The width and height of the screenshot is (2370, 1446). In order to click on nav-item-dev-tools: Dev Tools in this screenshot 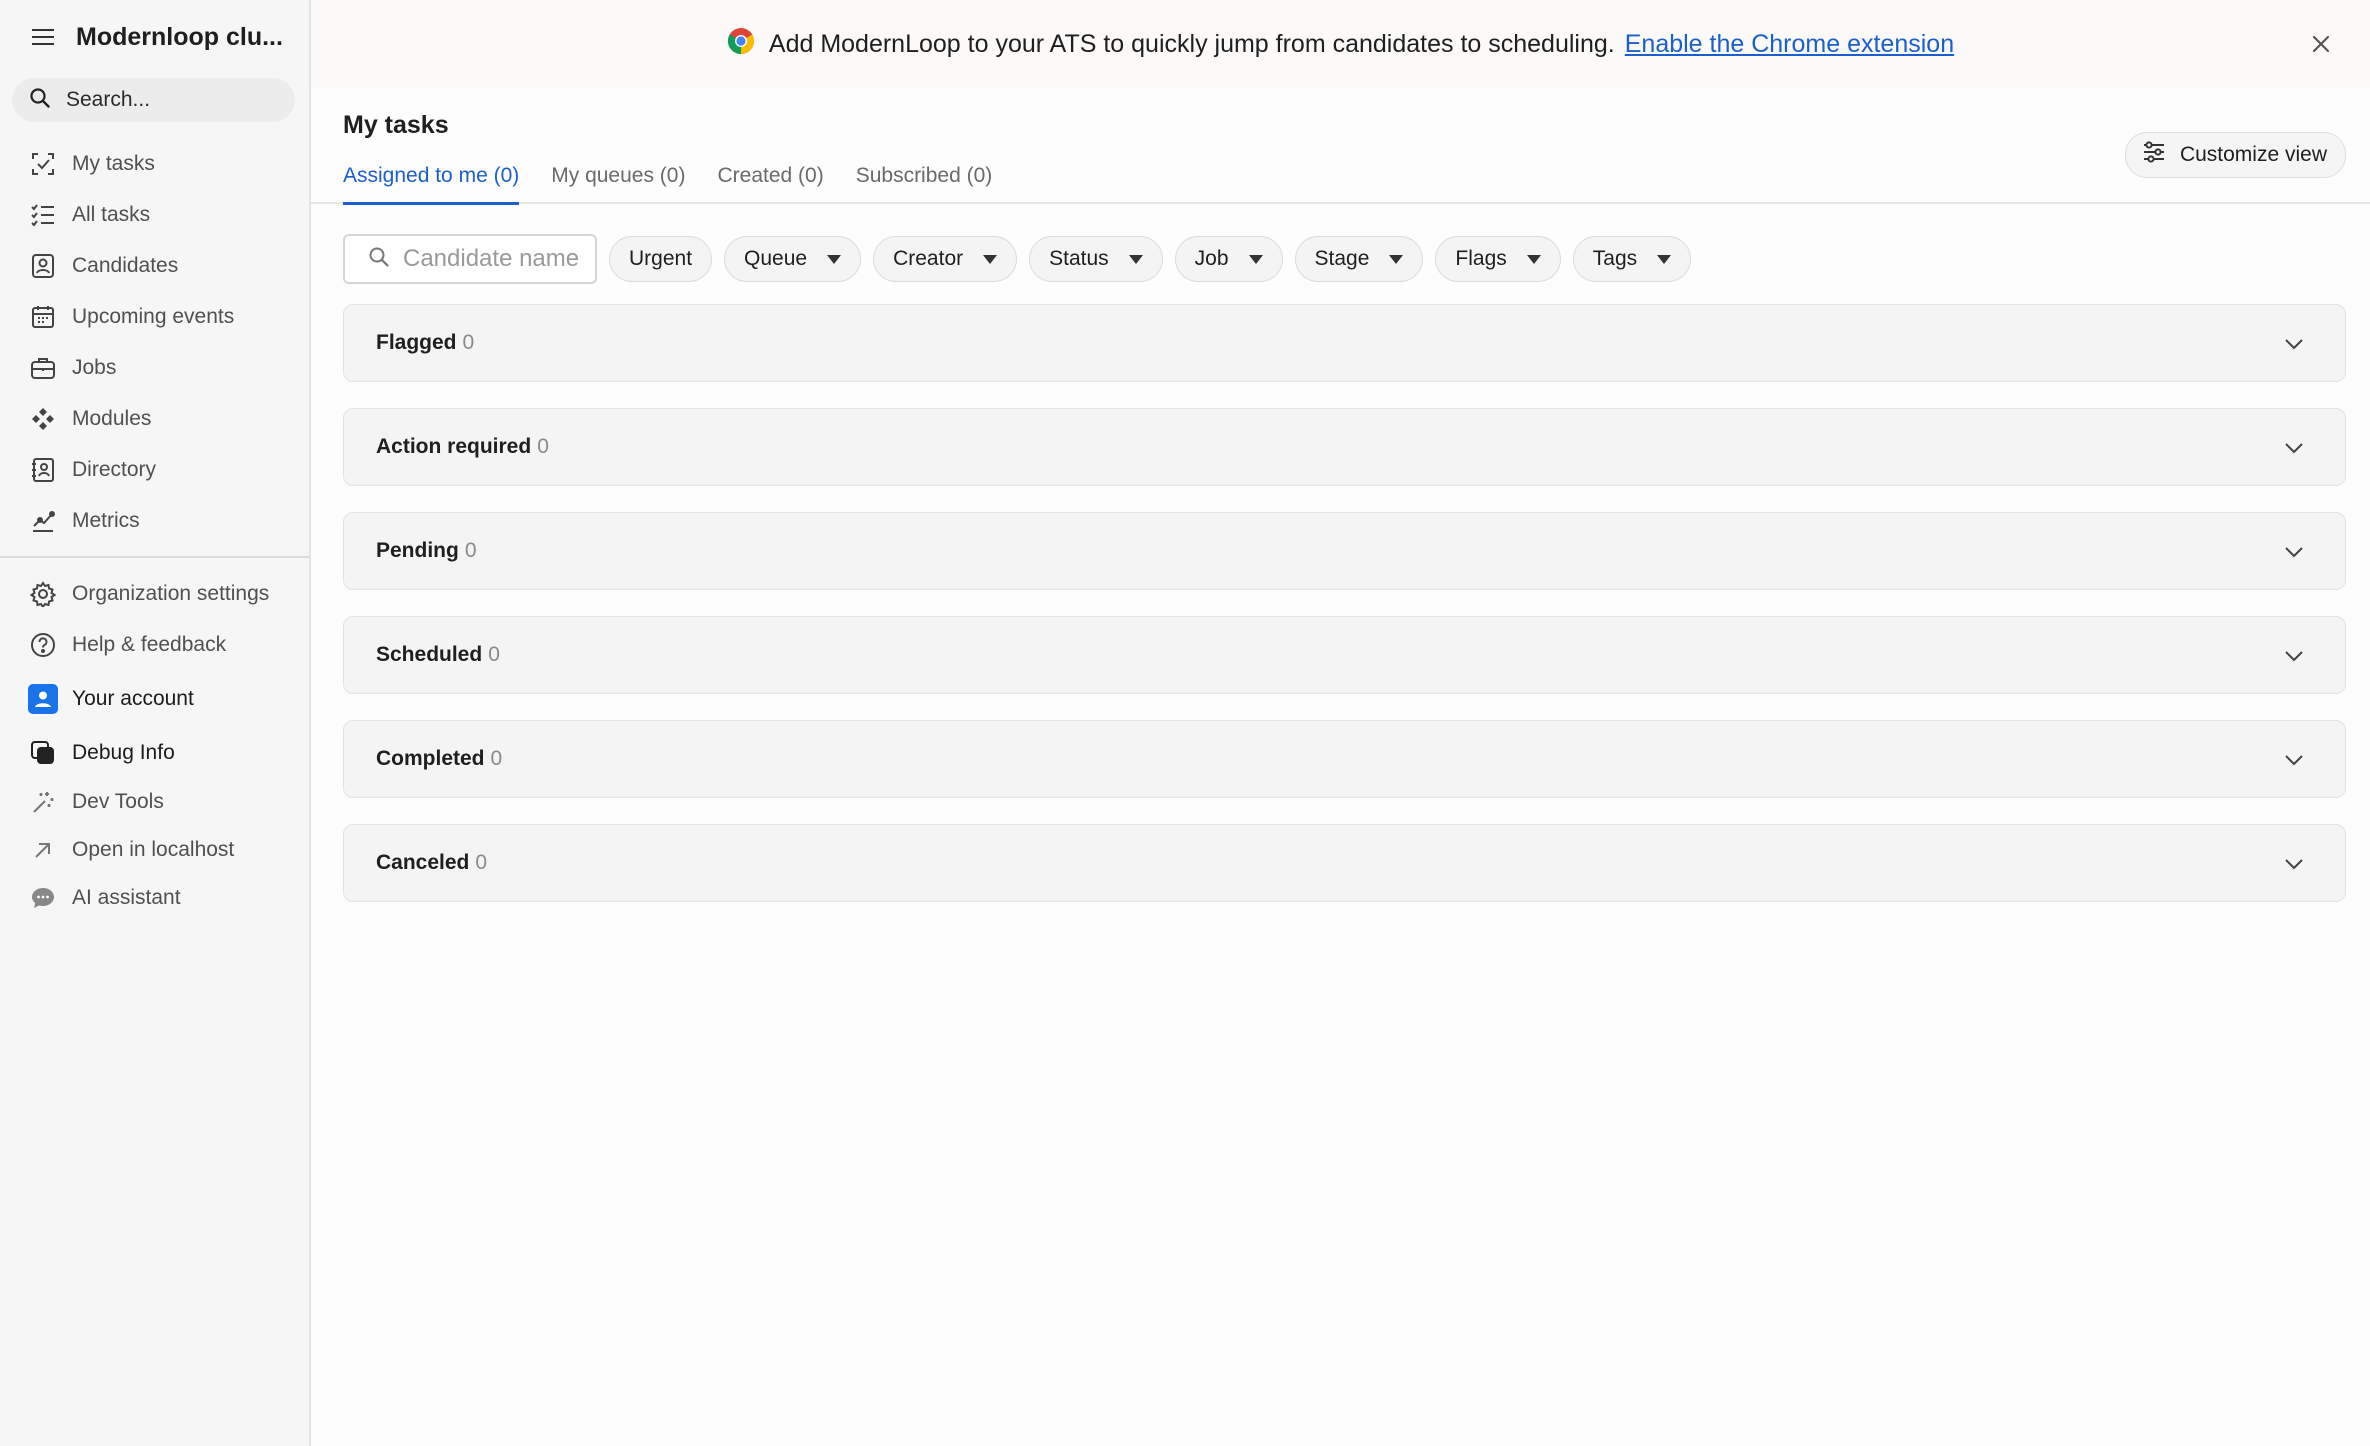, I will do `click(154, 802)`.